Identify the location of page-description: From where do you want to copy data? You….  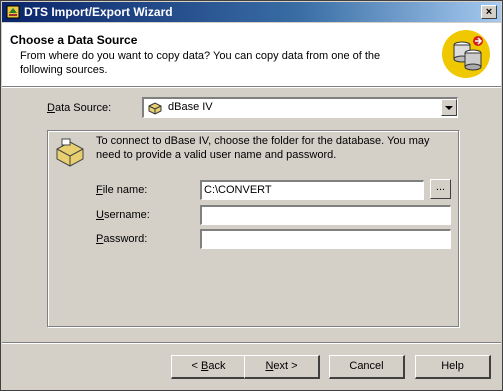
(200, 63).